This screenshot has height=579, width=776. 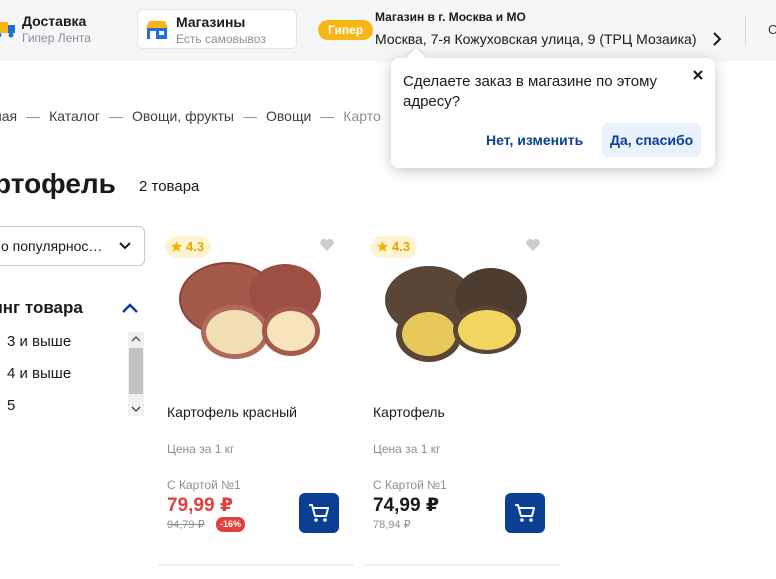 What do you see at coordinates (392, 525) in the screenshot?
I see `old-price: 78,94 ₽` at bounding box center [392, 525].